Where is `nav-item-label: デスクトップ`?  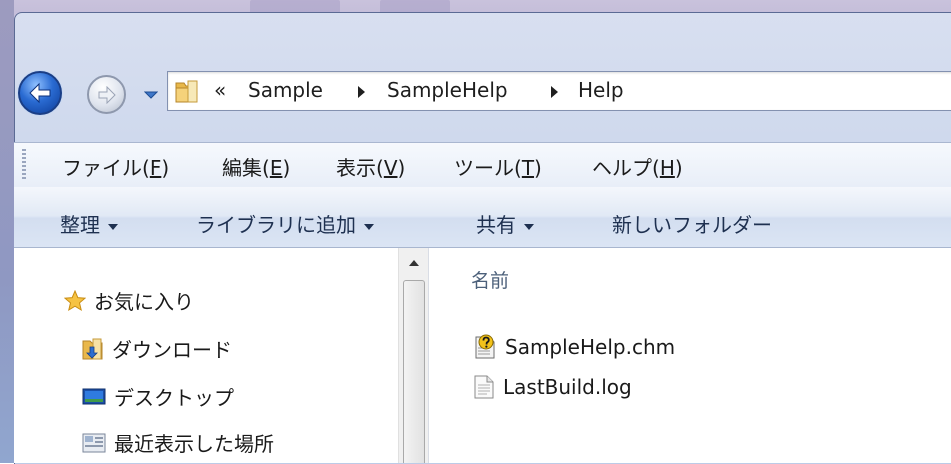
nav-item-label: デスクトップ is located at coordinates (174, 398).